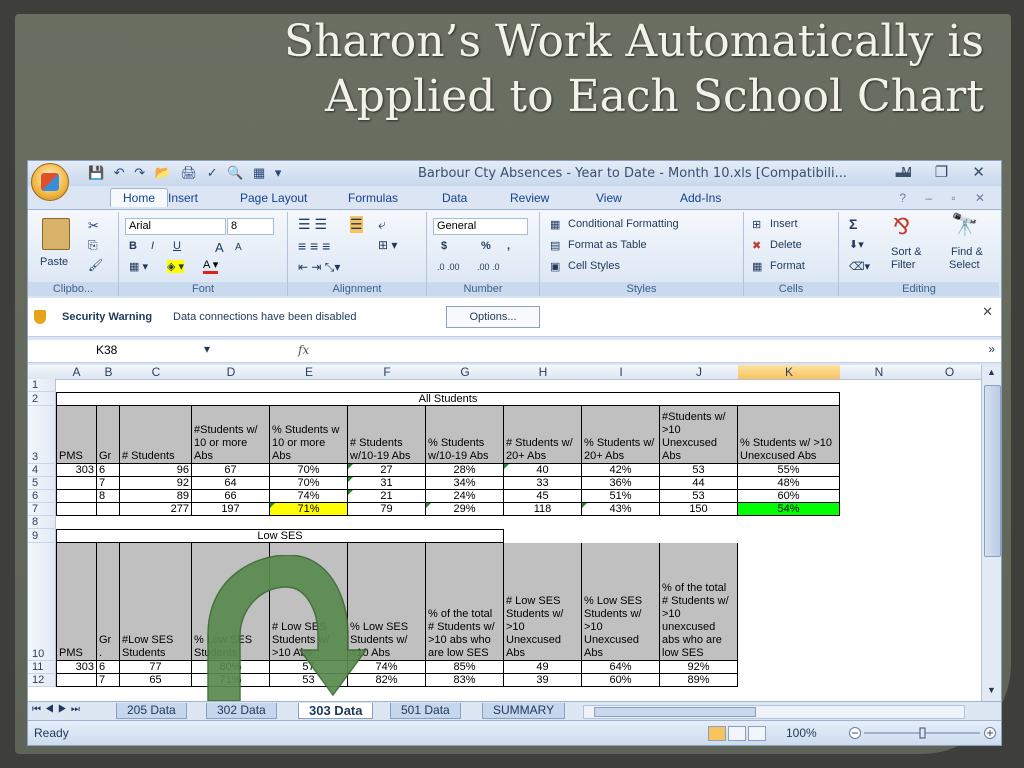 The width and height of the screenshot is (1024, 768). Describe the element at coordinates (465, 496) in the screenshot. I see `table-cell: 24%` at that location.